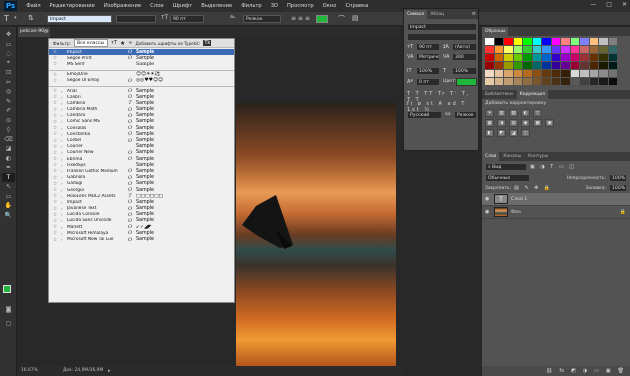 This screenshot has width=630, height=376. Describe the element at coordinates (72, 6) in the screenshot. I see `menu-edit: Редактирование` at that location.